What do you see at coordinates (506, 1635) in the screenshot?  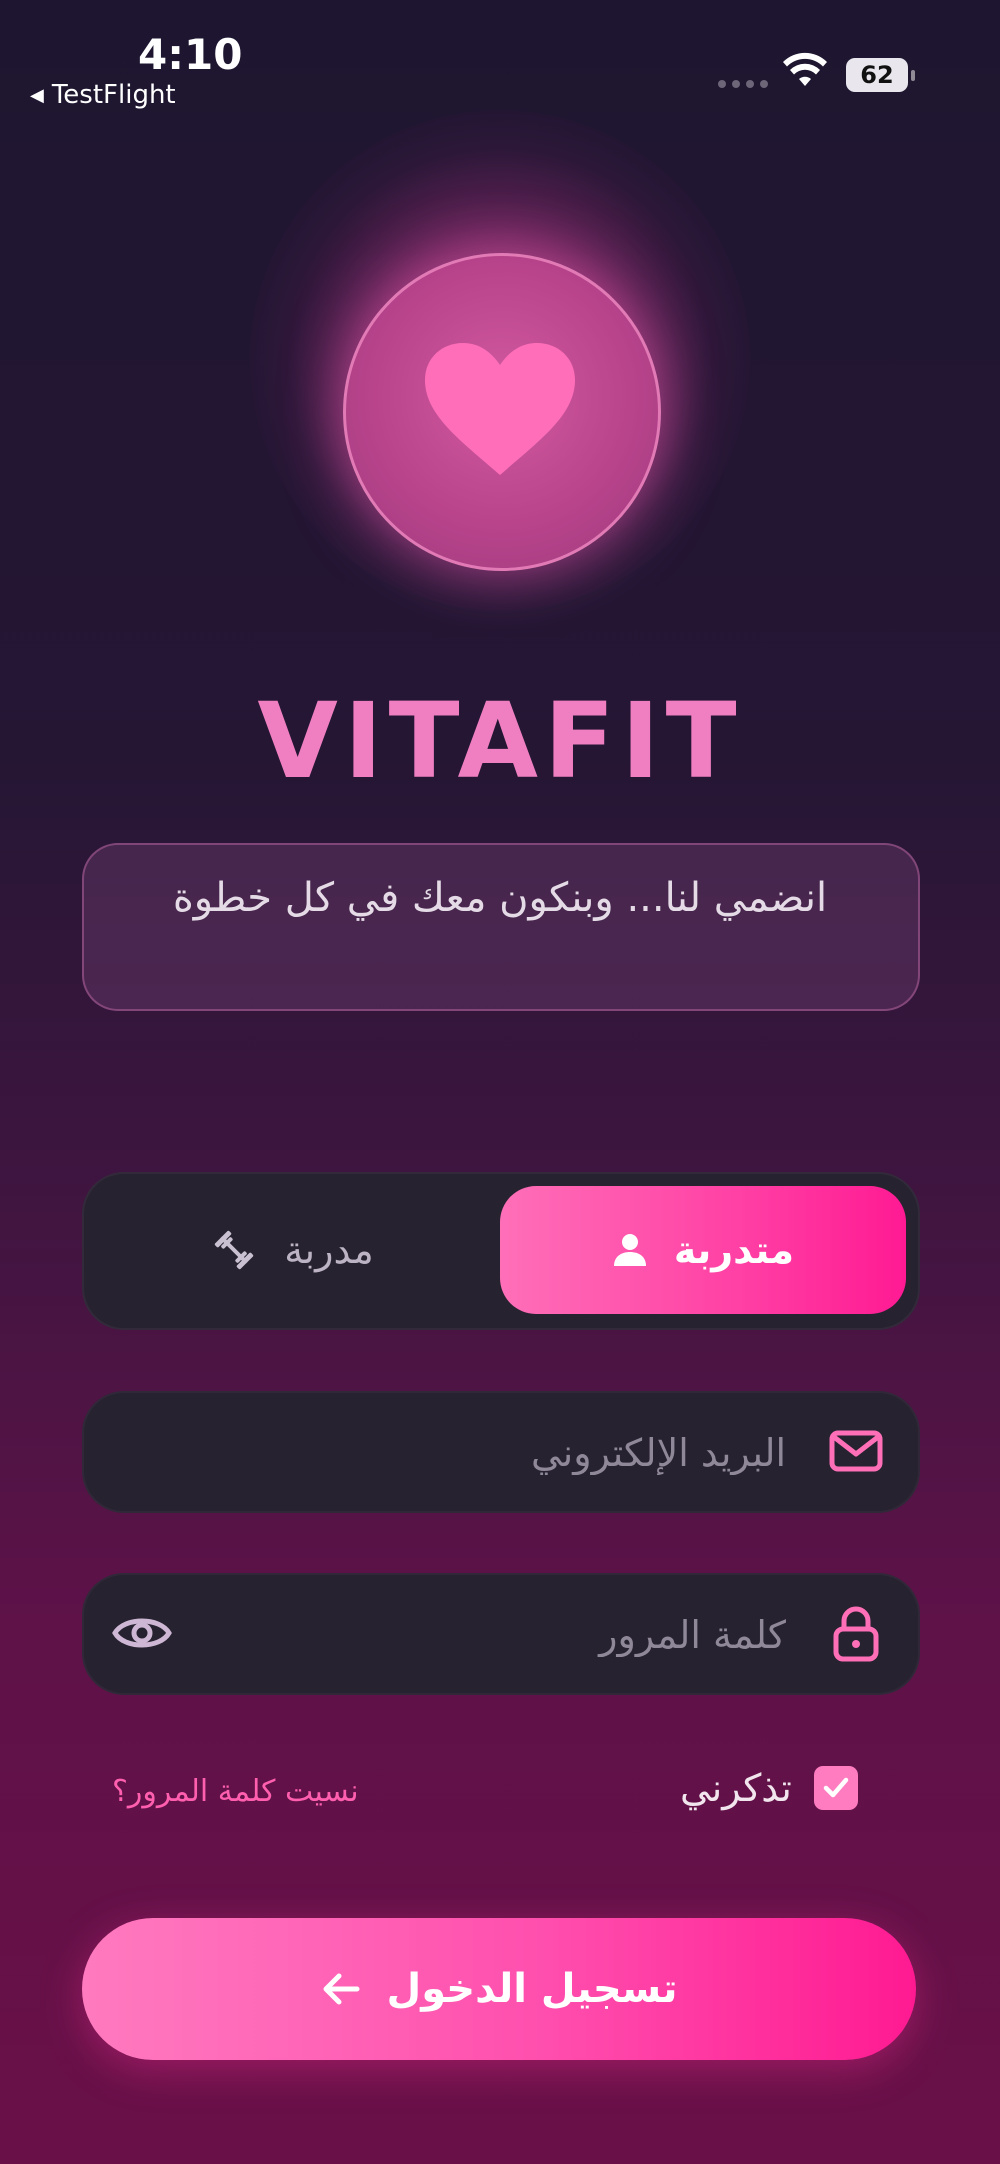 I see `password-input` at bounding box center [506, 1635].